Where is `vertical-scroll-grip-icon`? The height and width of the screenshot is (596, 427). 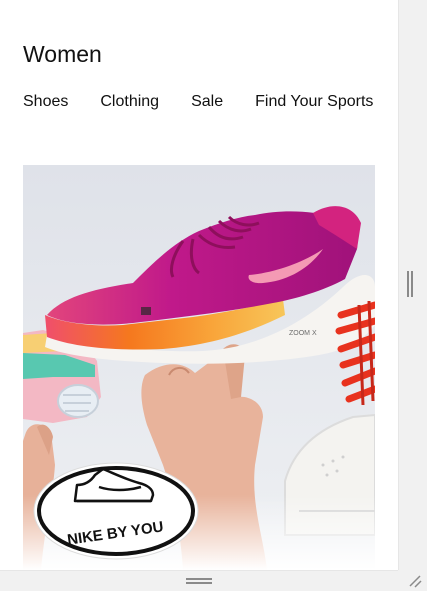 vertical-scroll-grip-icon is located at coordinates (410, 284).